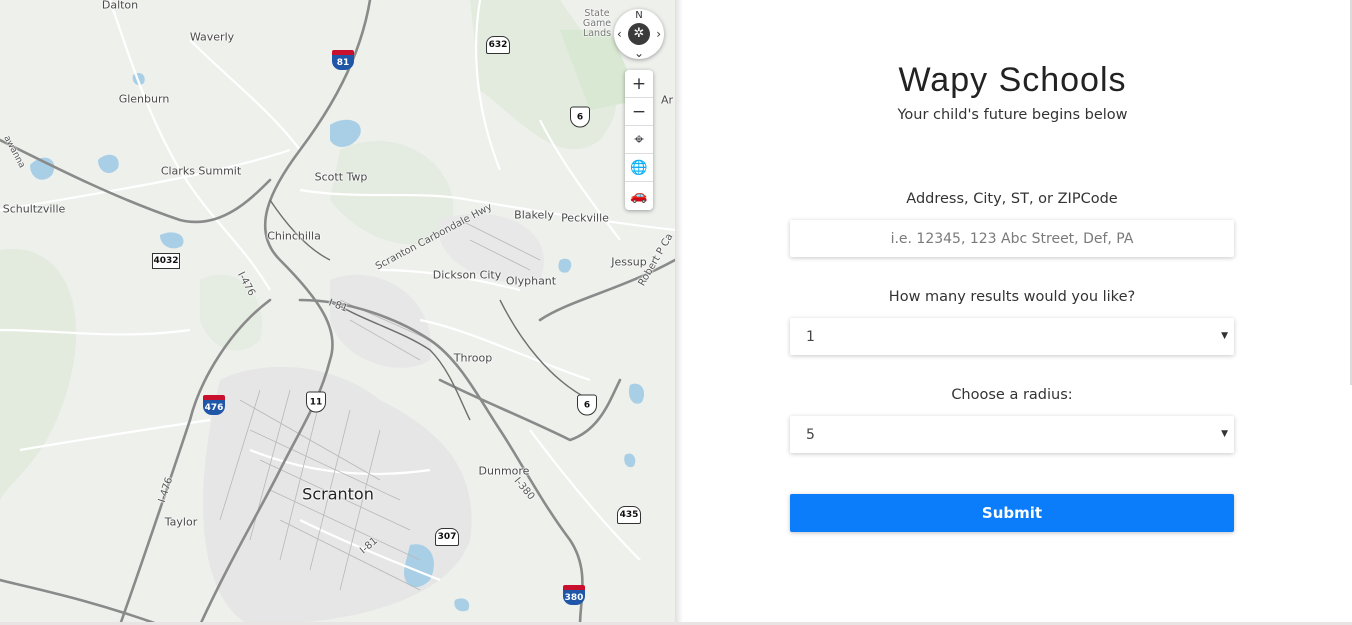  I want to click on results-count-value: 1, so click(810, 336).